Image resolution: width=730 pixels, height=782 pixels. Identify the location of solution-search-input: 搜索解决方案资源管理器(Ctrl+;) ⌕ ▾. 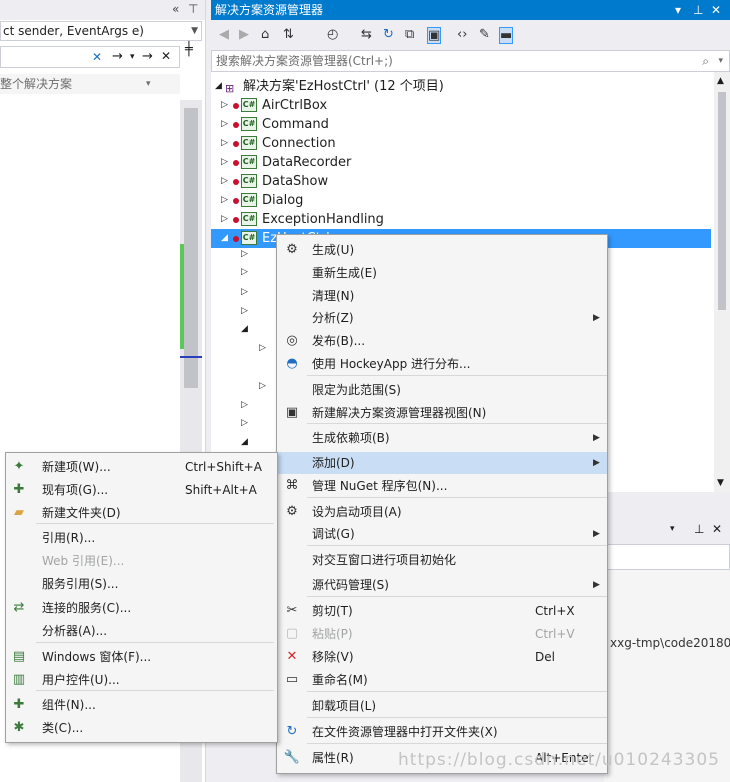
(470, 61).